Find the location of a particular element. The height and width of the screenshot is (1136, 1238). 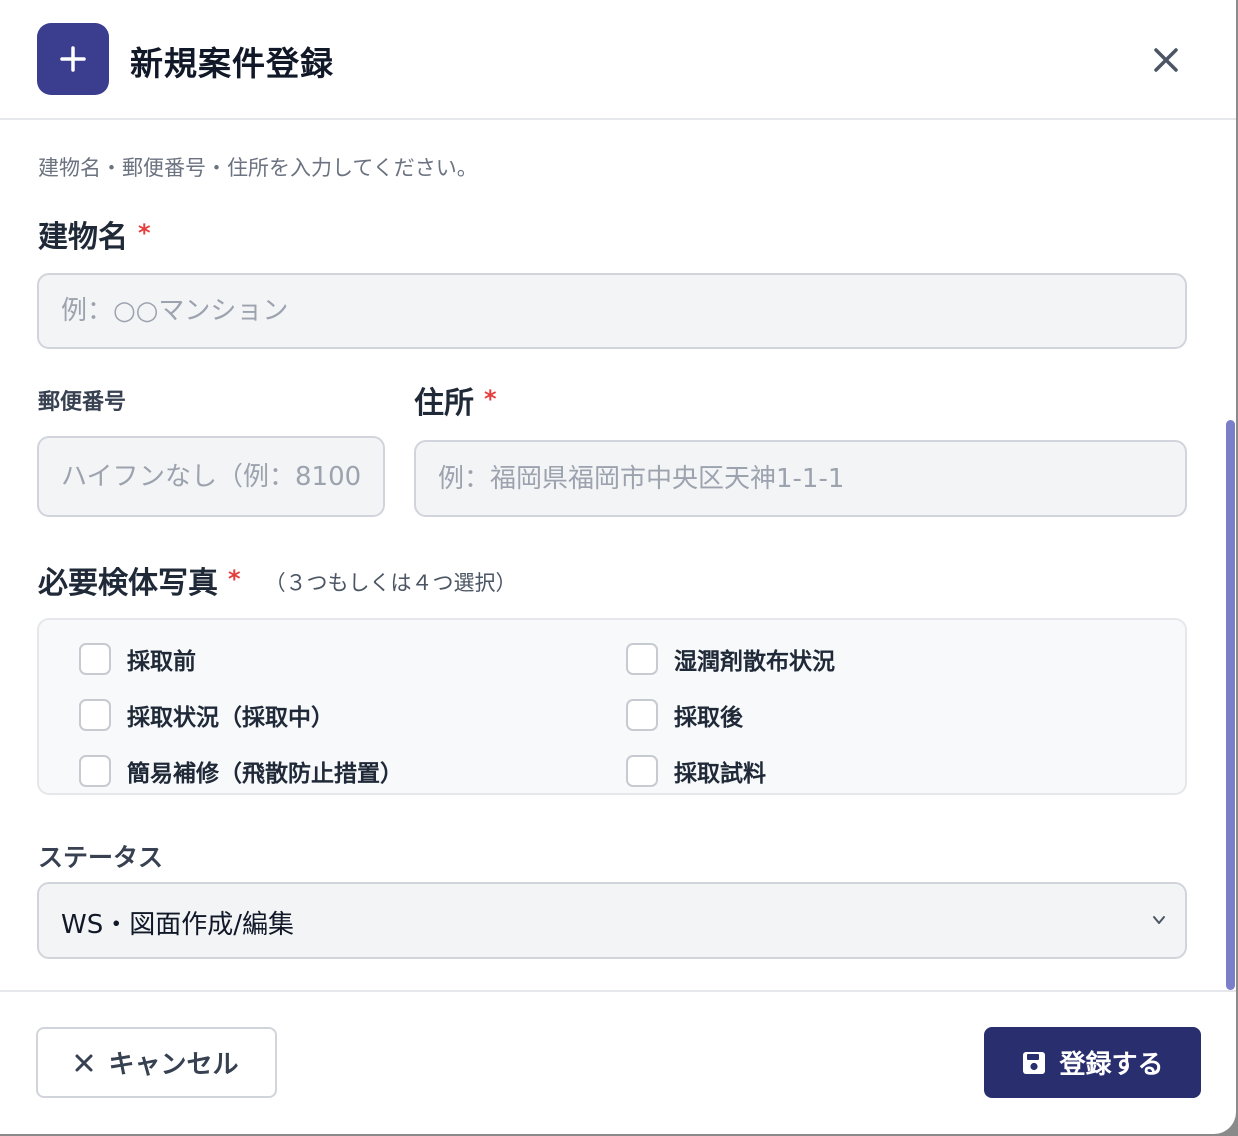

address-input is located at coordinates (800, 478).